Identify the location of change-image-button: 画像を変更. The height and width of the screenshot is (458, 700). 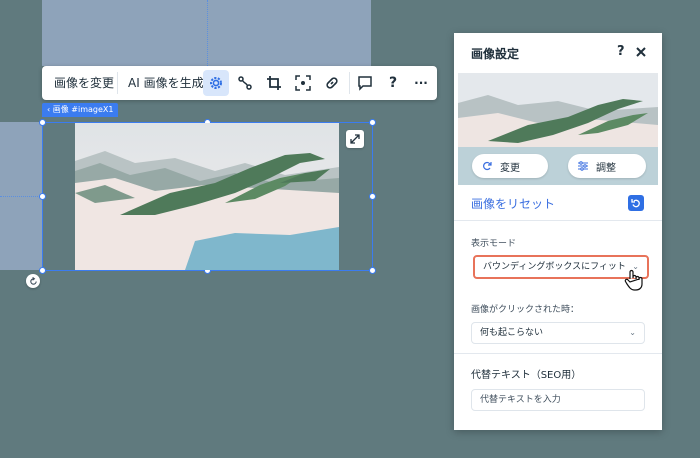
(84, 83).